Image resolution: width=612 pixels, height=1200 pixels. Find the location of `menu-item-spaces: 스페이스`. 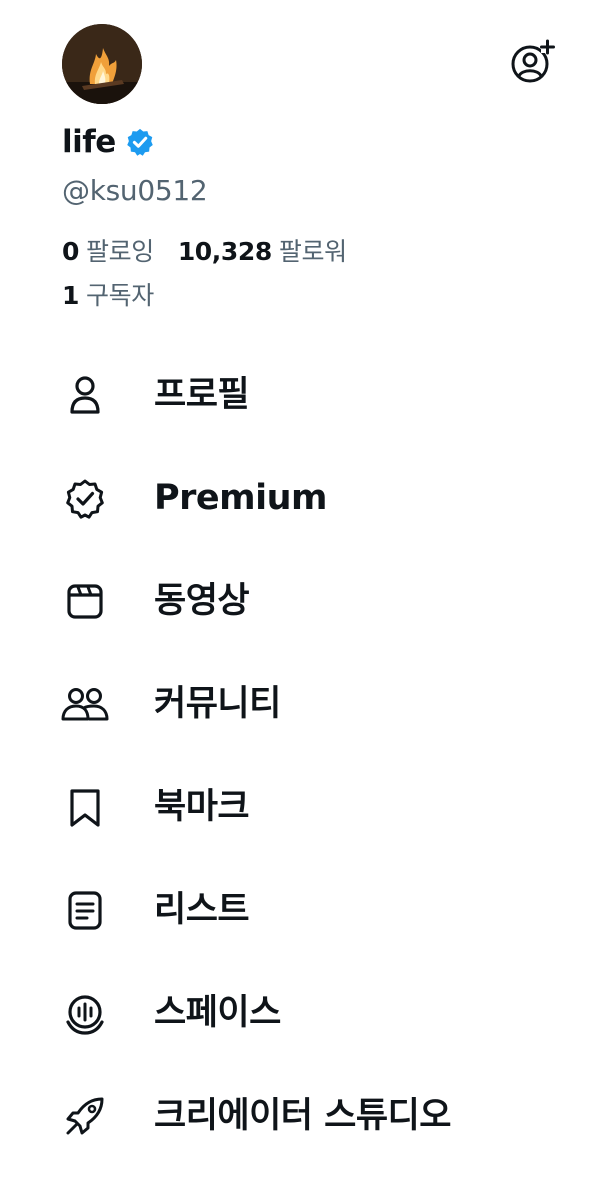

menu-item-spaces: 스페이스 is located at coordinates (306, 1011).